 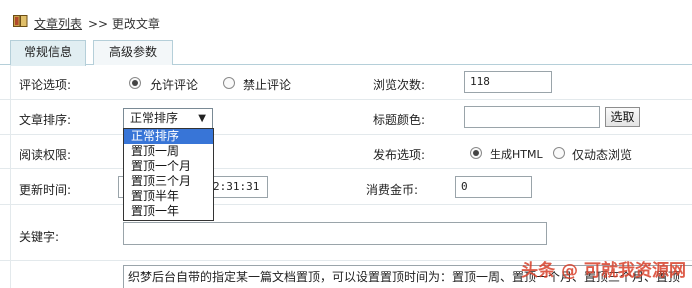 What do you see at coordinates (168, 181) in the screenshot?
I see `sort-option: 置顶三个月` at bounding box center [168, 181].